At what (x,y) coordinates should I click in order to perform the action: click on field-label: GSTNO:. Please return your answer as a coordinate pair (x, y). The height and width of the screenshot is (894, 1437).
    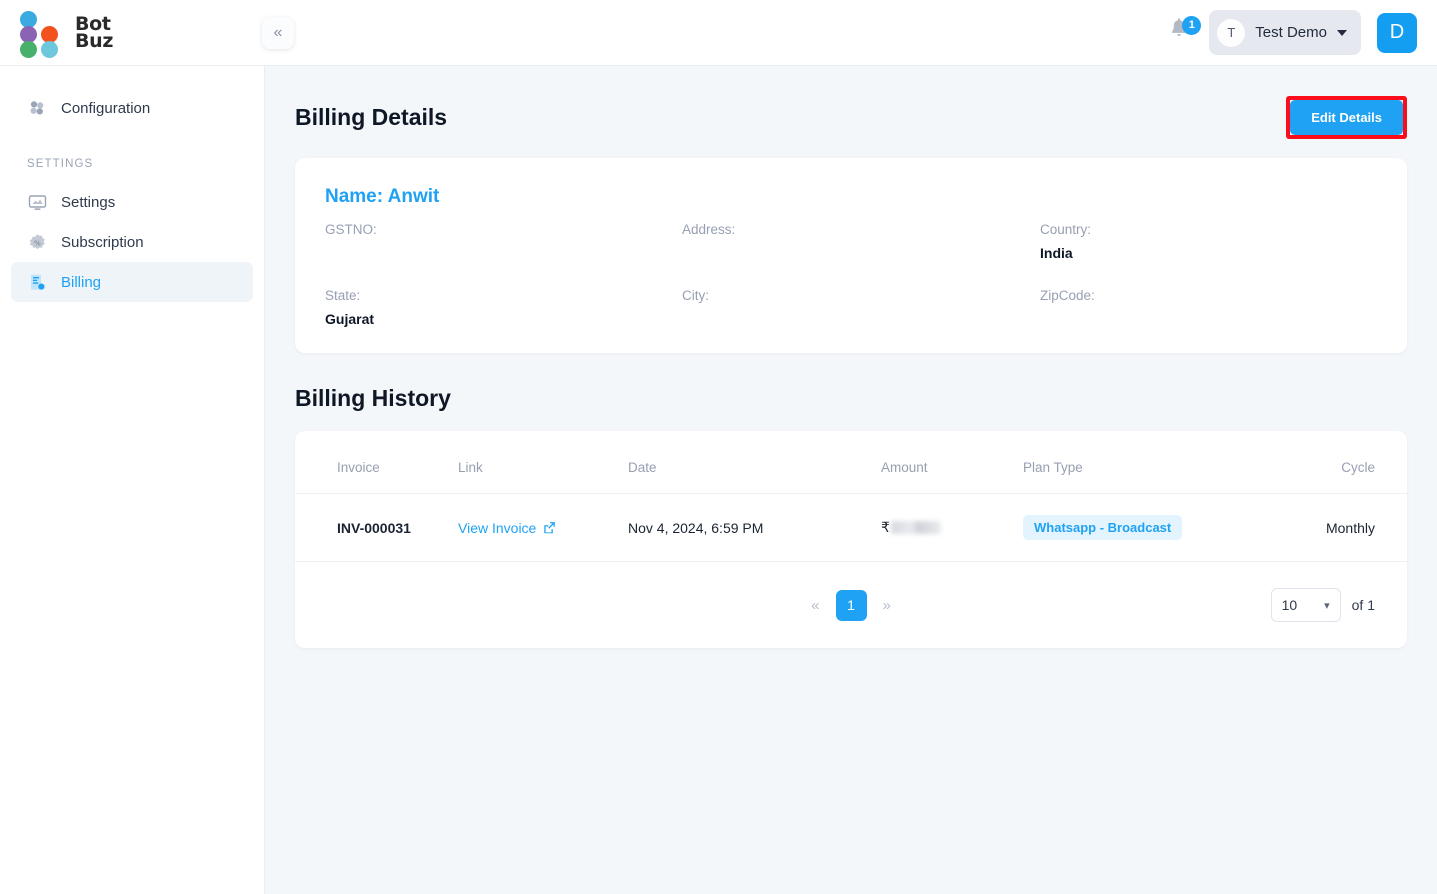
    Looking at the image, I should click on (351, 229).